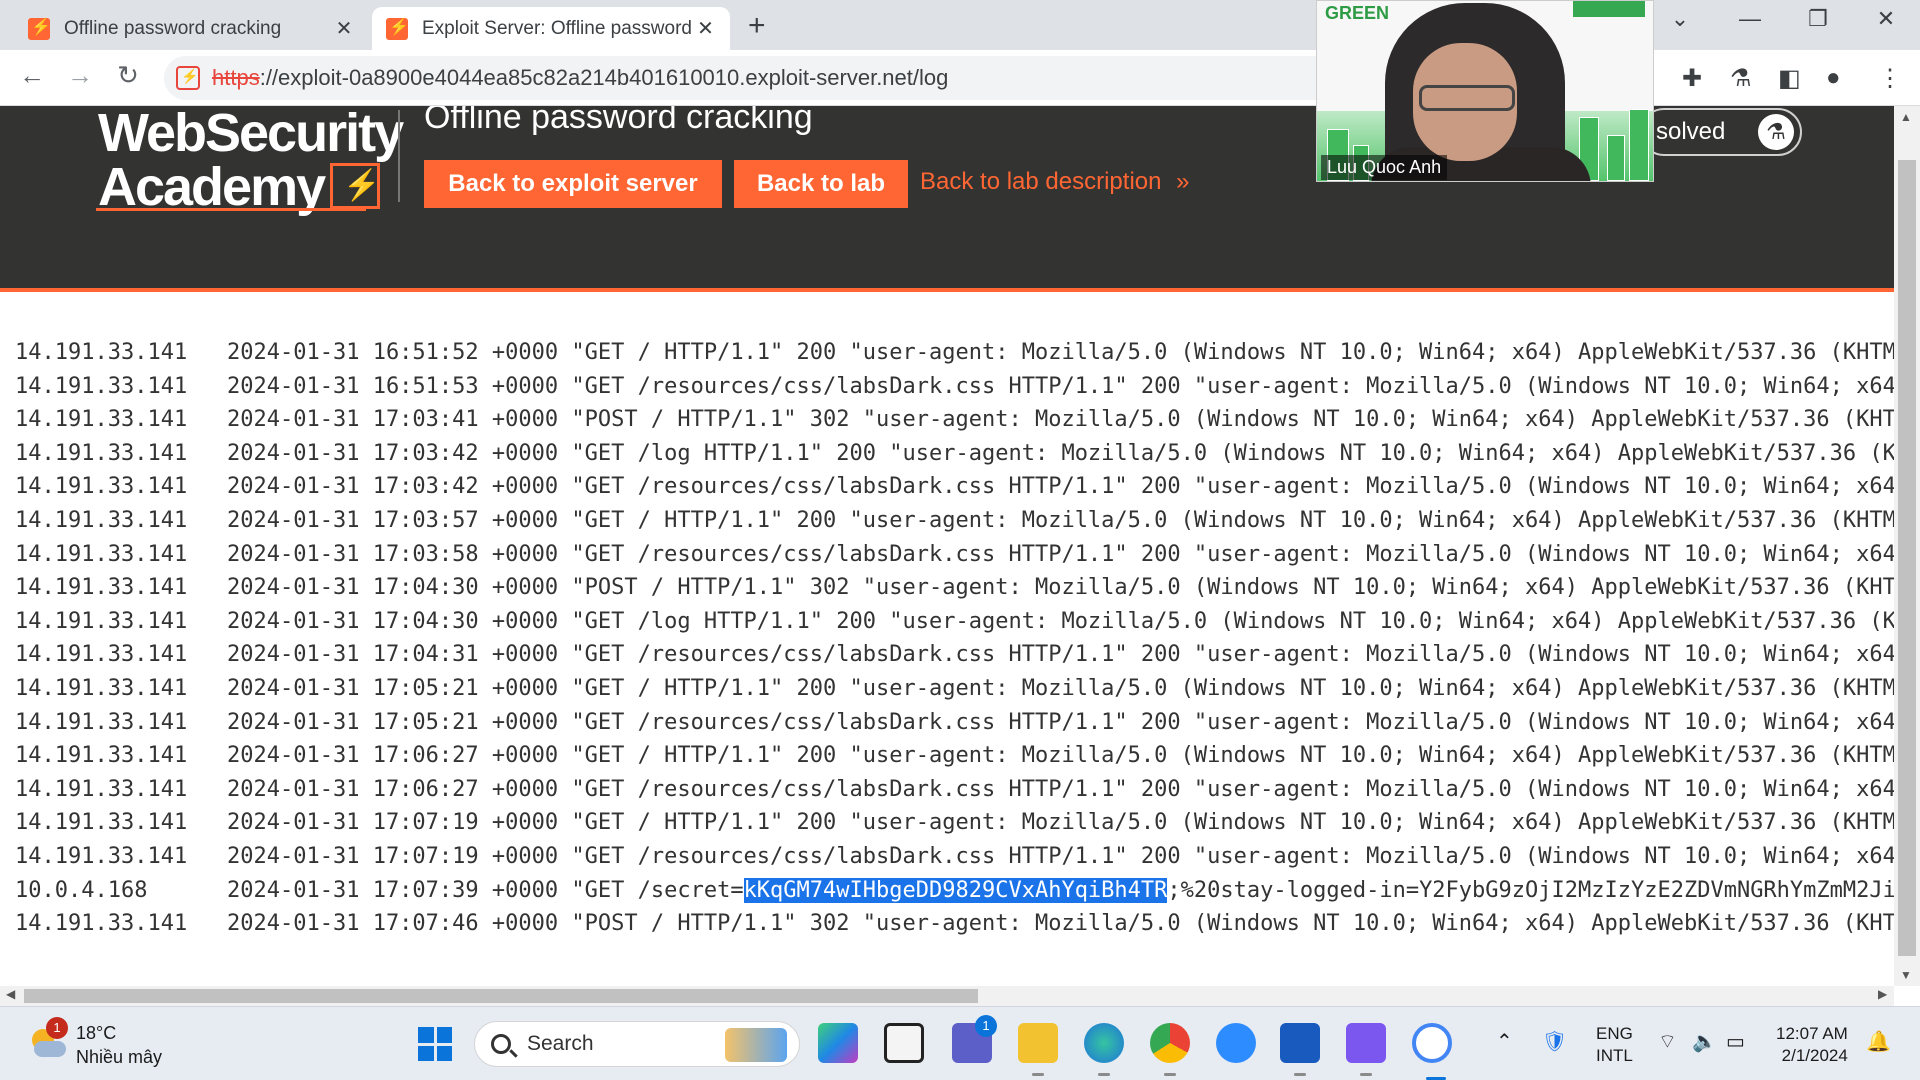  Describe the element at coordinates (435, 1044) in the screenshot. I see `start-windows-icon` at that location.